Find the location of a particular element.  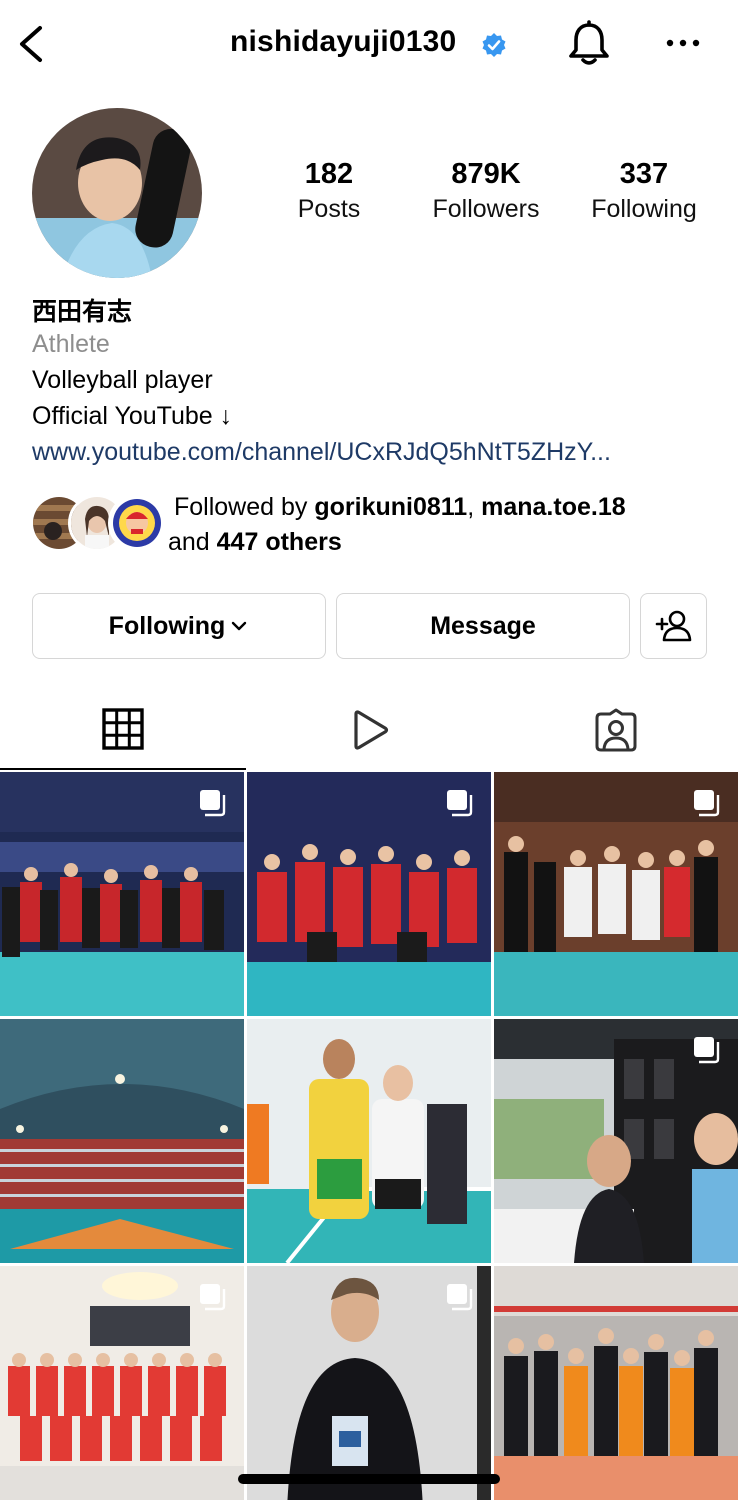

bell-icon is located at coordinates (589, 42).